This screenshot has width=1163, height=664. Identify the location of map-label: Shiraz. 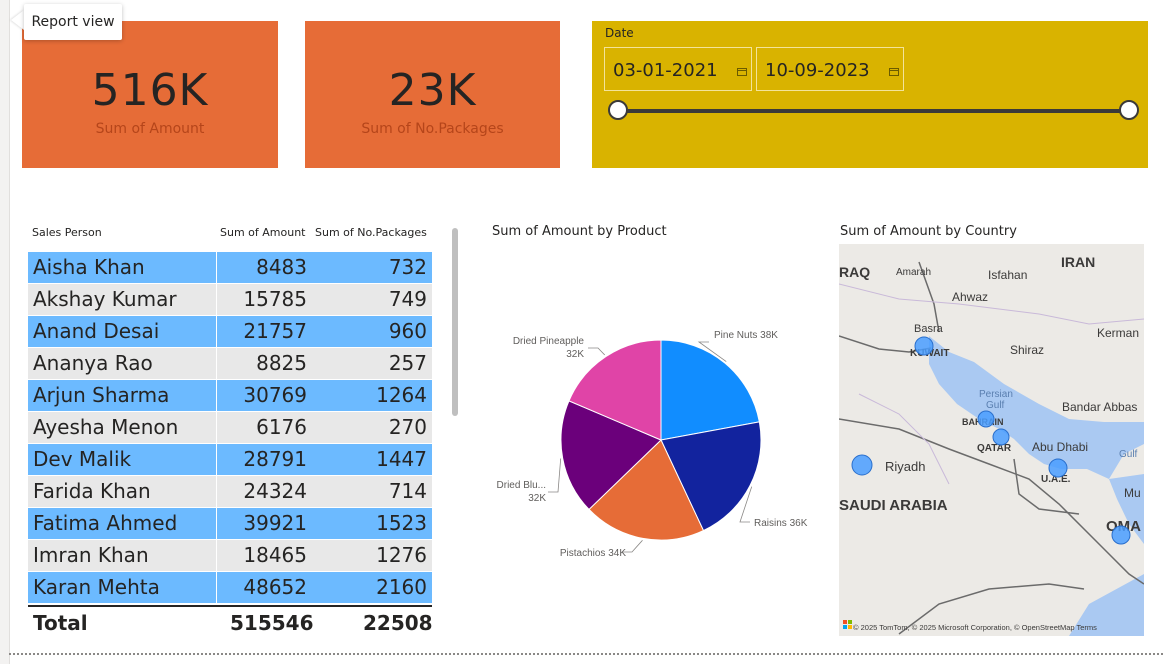
(1027, 350).